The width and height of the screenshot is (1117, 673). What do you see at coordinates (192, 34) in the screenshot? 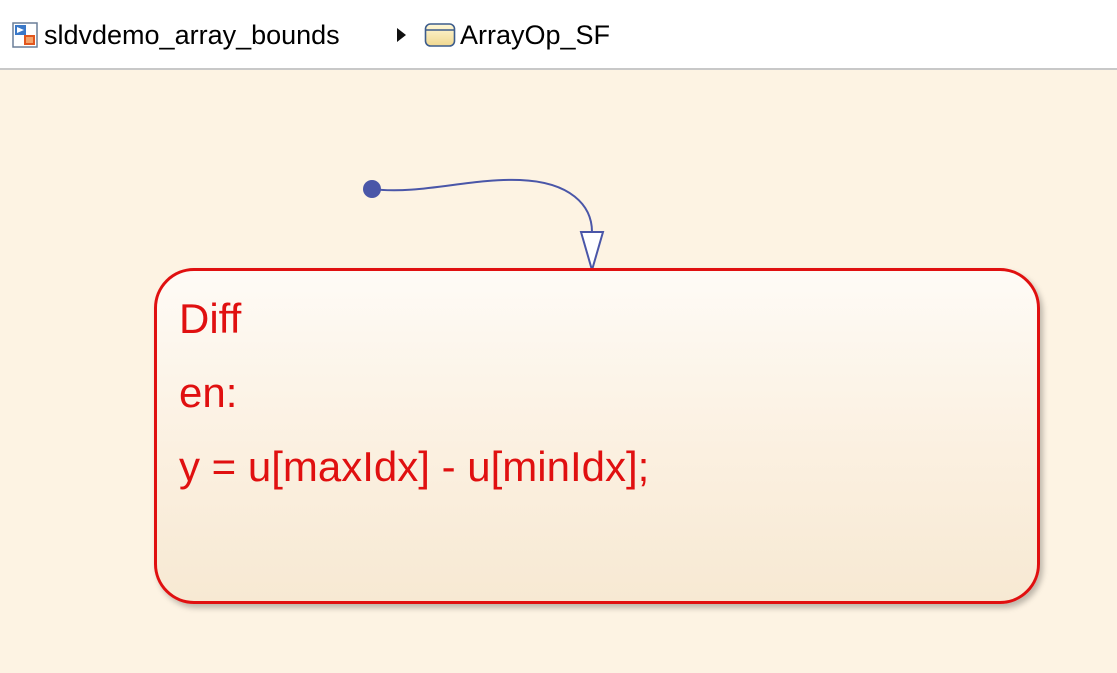
I see `model-name: sldvdemo_array_bounds` at bounding box center [192, 34].